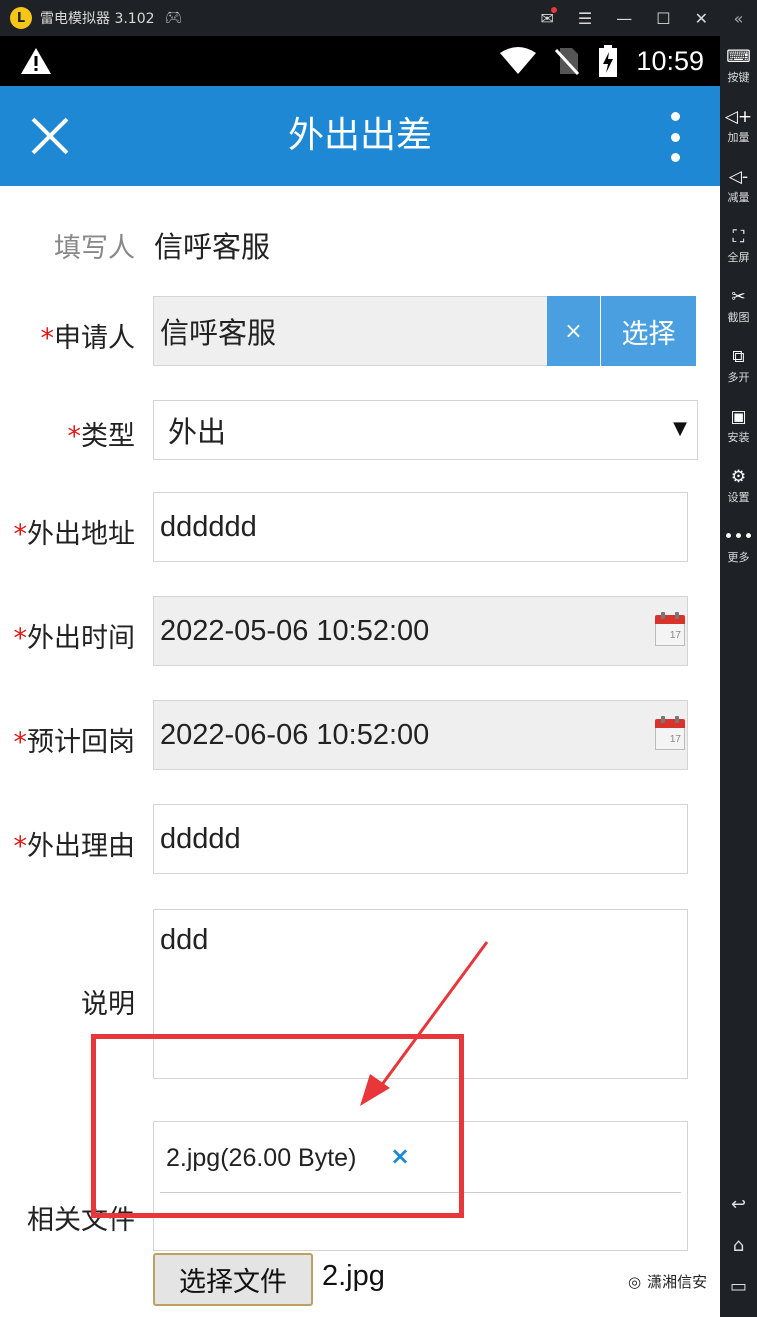 This screenshot has width=757, height=1317. Describe the element at coordinates (738, 537) in the screenshot. I see `more-icon: •••` at that location.